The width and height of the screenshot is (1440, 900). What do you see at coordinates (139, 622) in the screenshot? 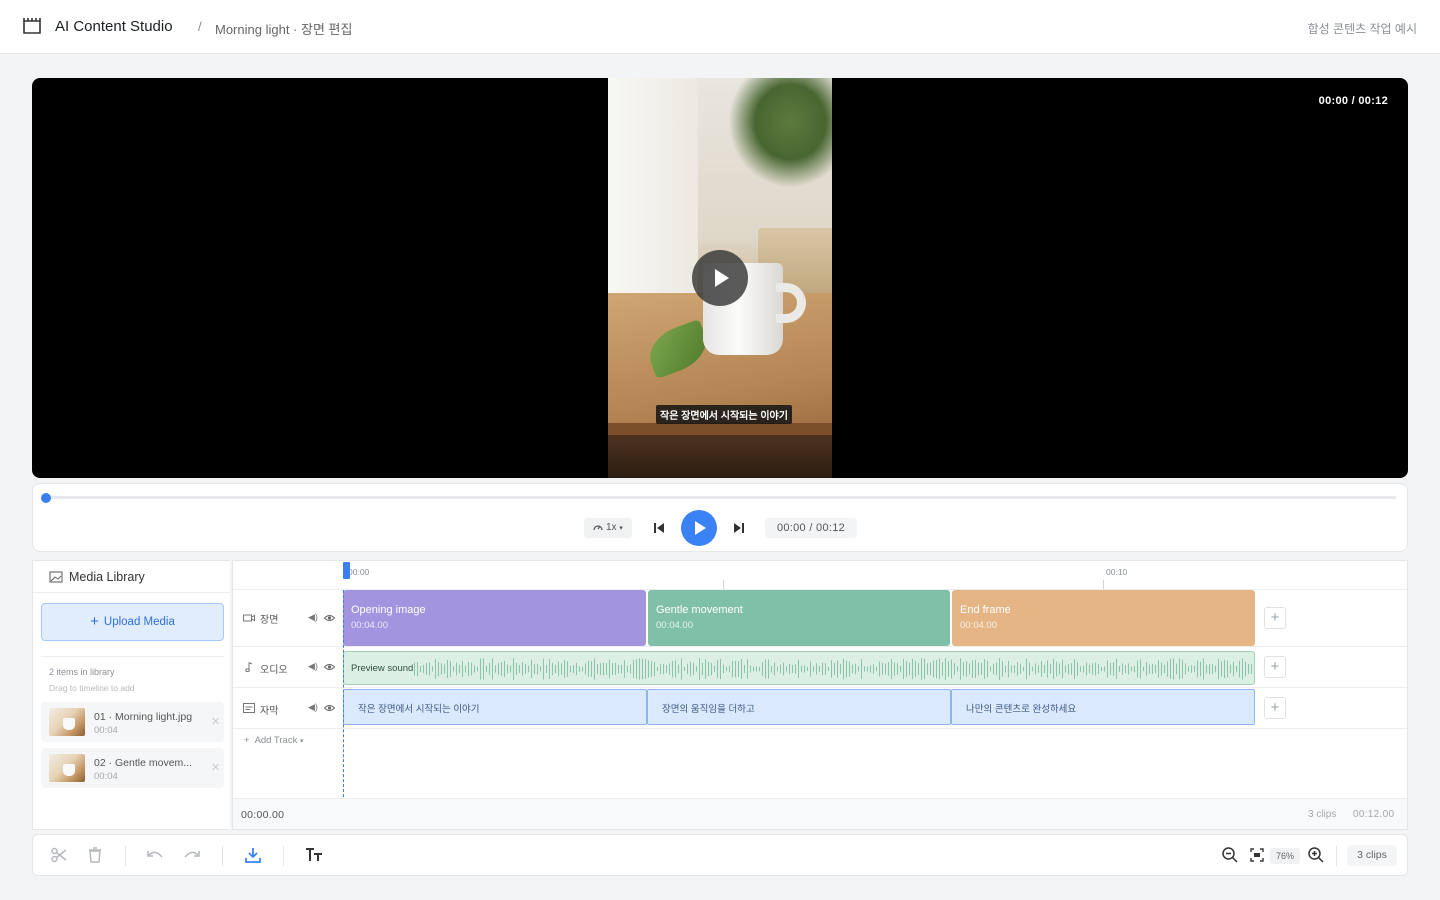
I see `upload-media-label: Upload Media` at bounding box center [139, 622].